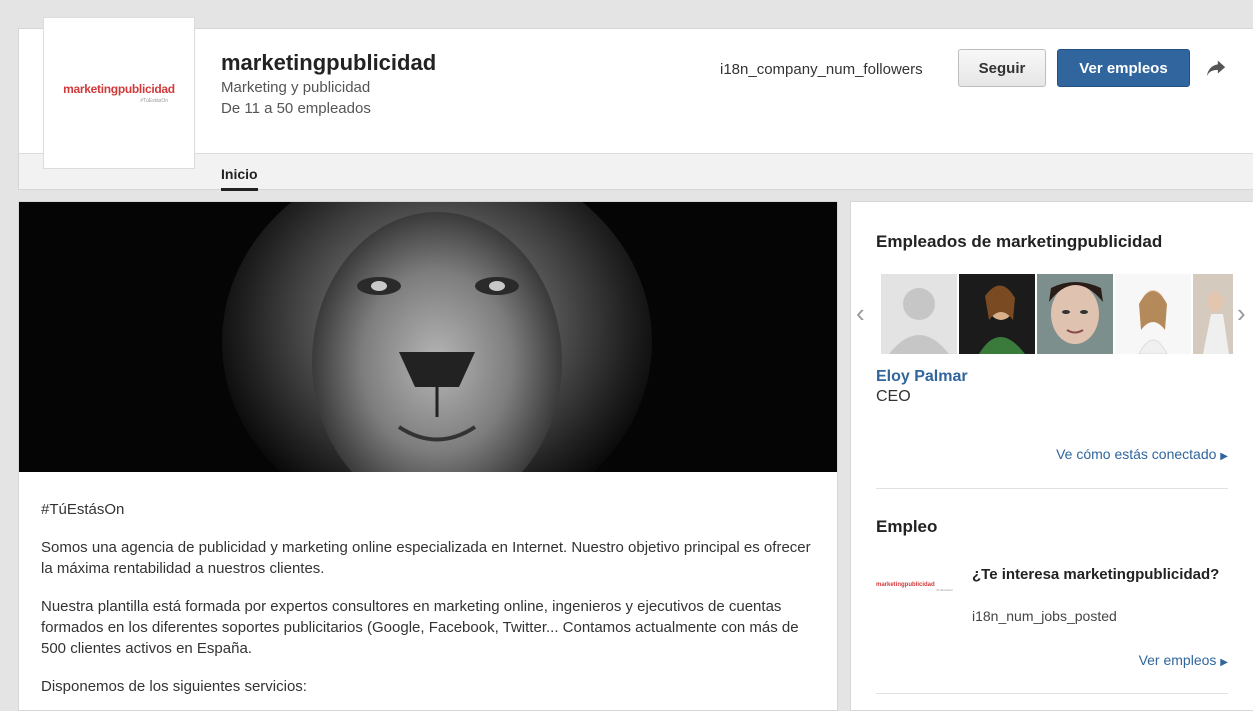 The height and width of the screenshot is (711, 1253). Describe the element at coordinates (119, 89) in the screenshot. I see `company-logo-text: marketingpublicidad` at that location.